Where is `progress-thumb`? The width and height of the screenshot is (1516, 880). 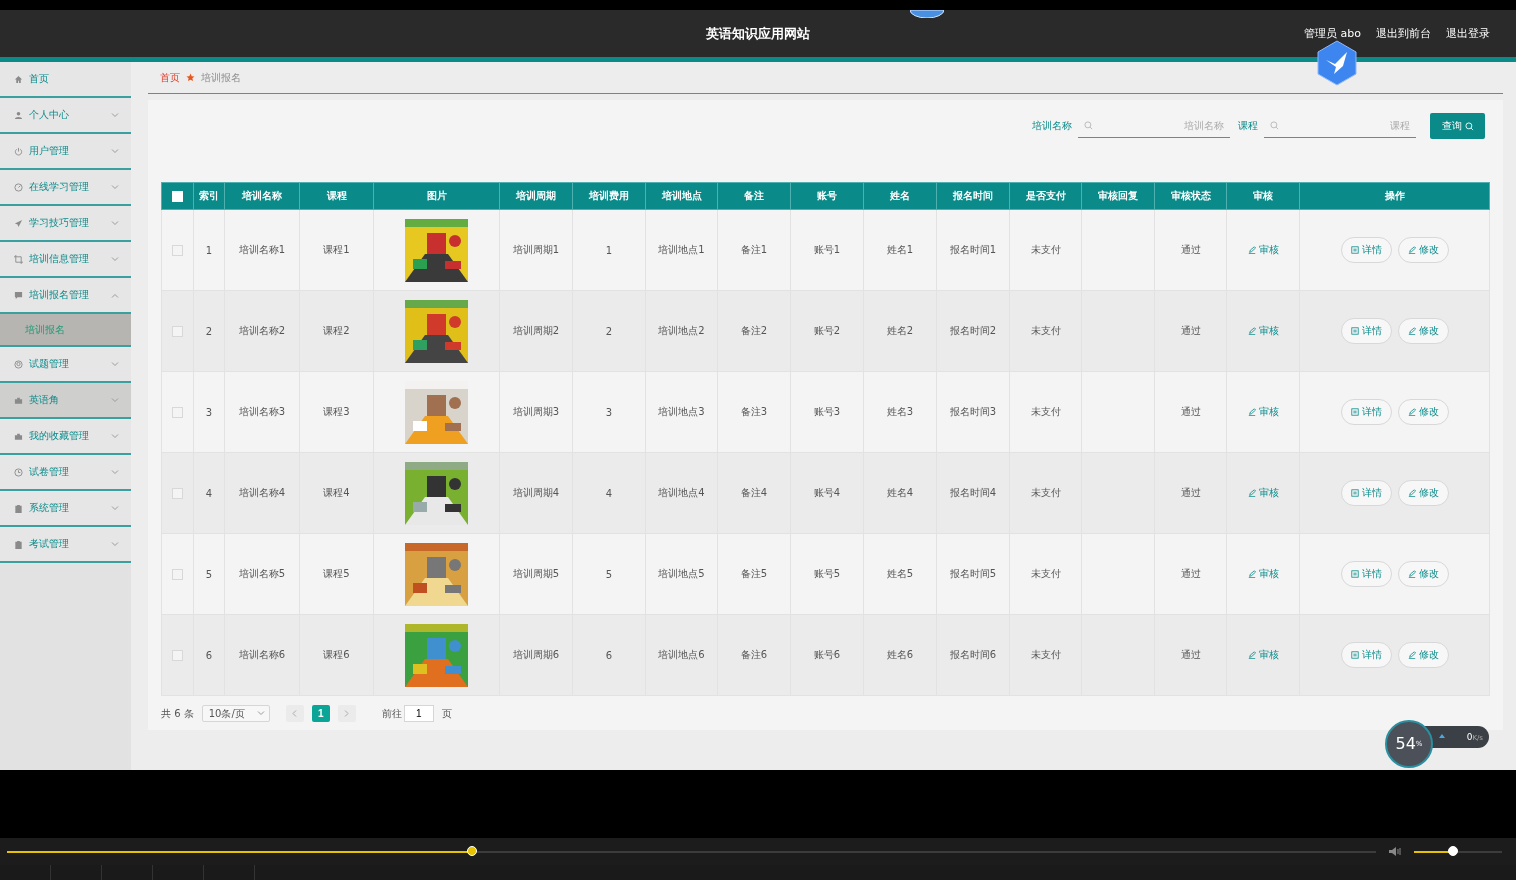
progress-thumb is located at coordinates (472, 850).